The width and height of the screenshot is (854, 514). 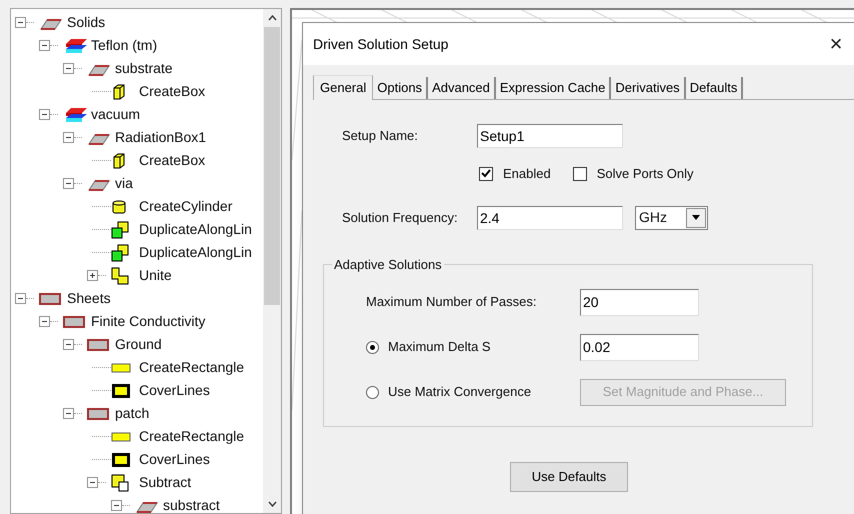 What do you see at coordinates (120, 275) in the screenshot?
I see `step-shape-icon` at bounding box center [120, 275].